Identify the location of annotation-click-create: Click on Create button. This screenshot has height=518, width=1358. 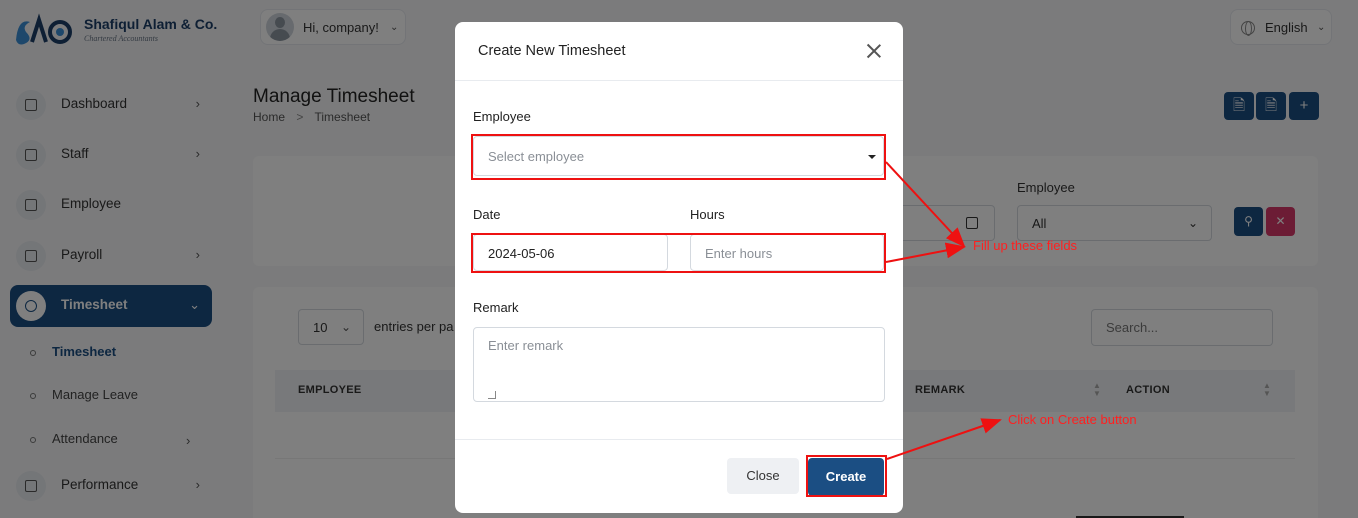
(1072, 419).